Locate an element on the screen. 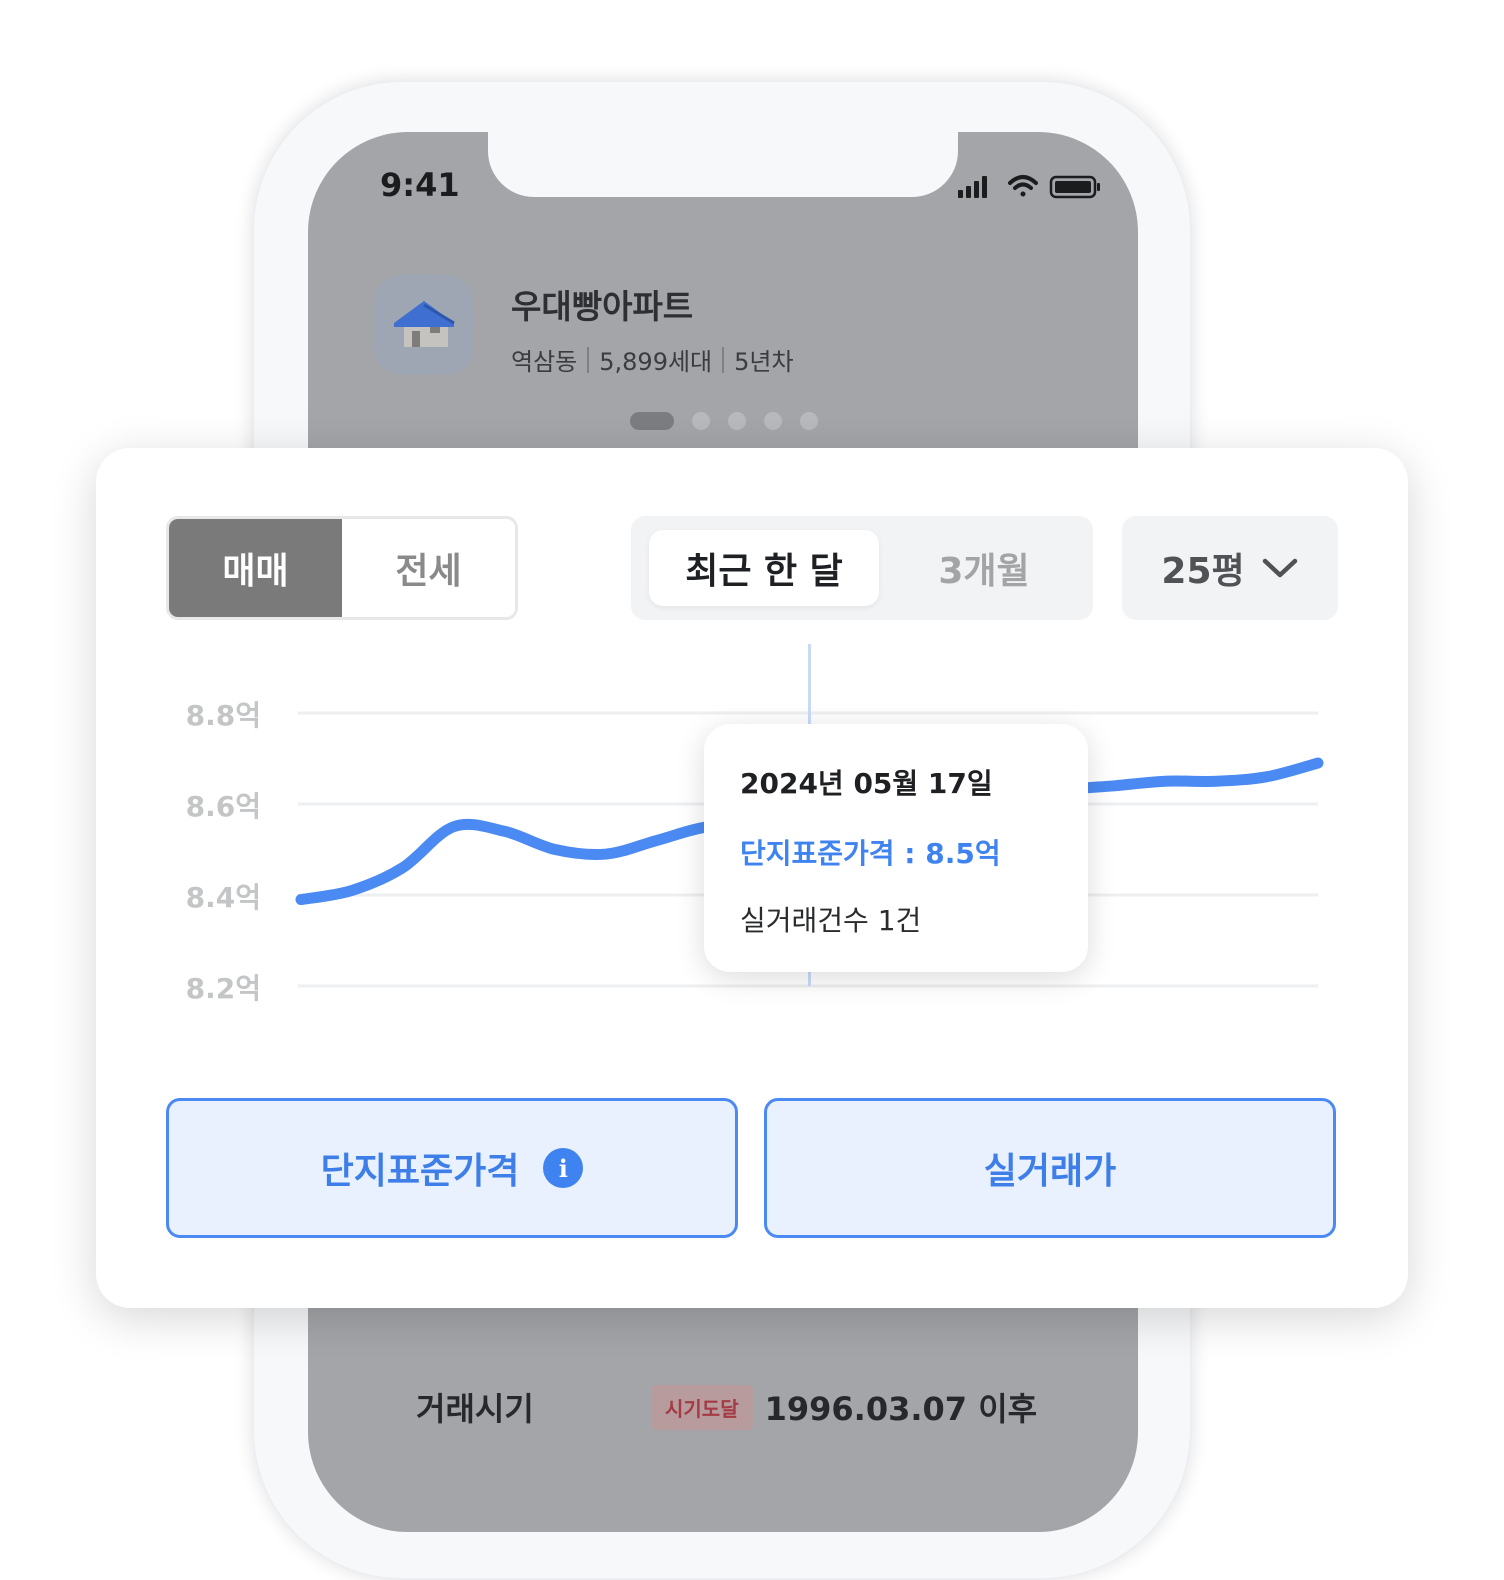  chevron-down-icon is located at coordinates (1279, 568).